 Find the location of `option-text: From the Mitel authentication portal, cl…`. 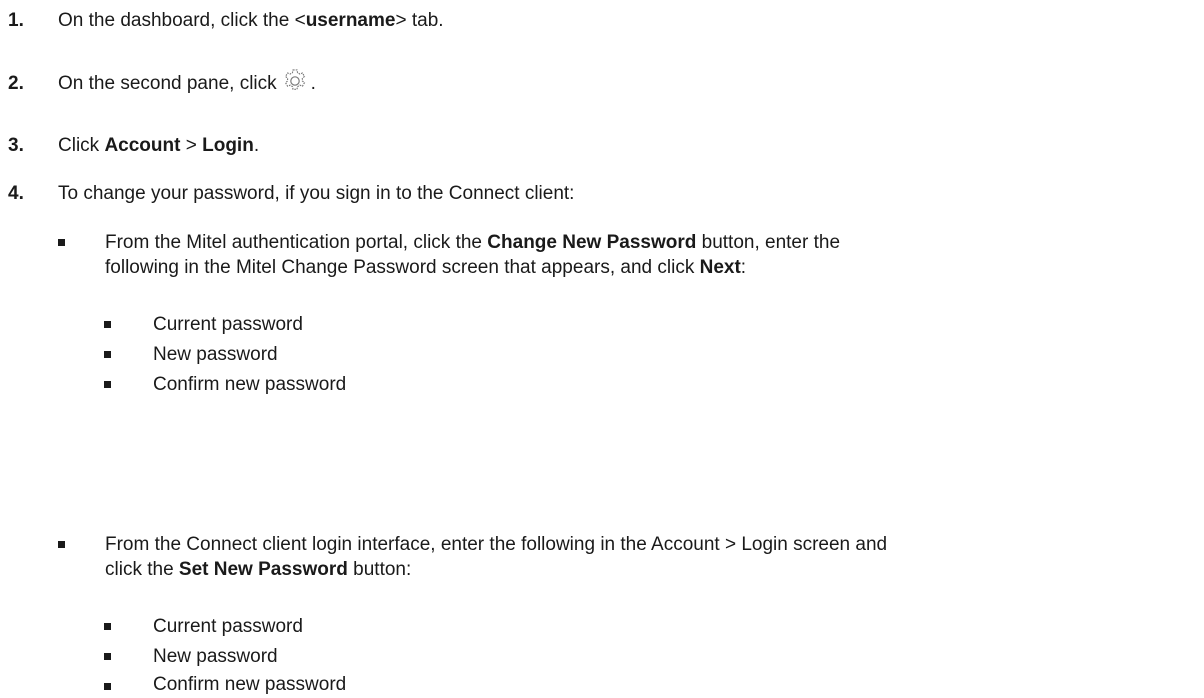

option-text: From the Mitel authentication portal, cl… is located at coordinates (296, 242).